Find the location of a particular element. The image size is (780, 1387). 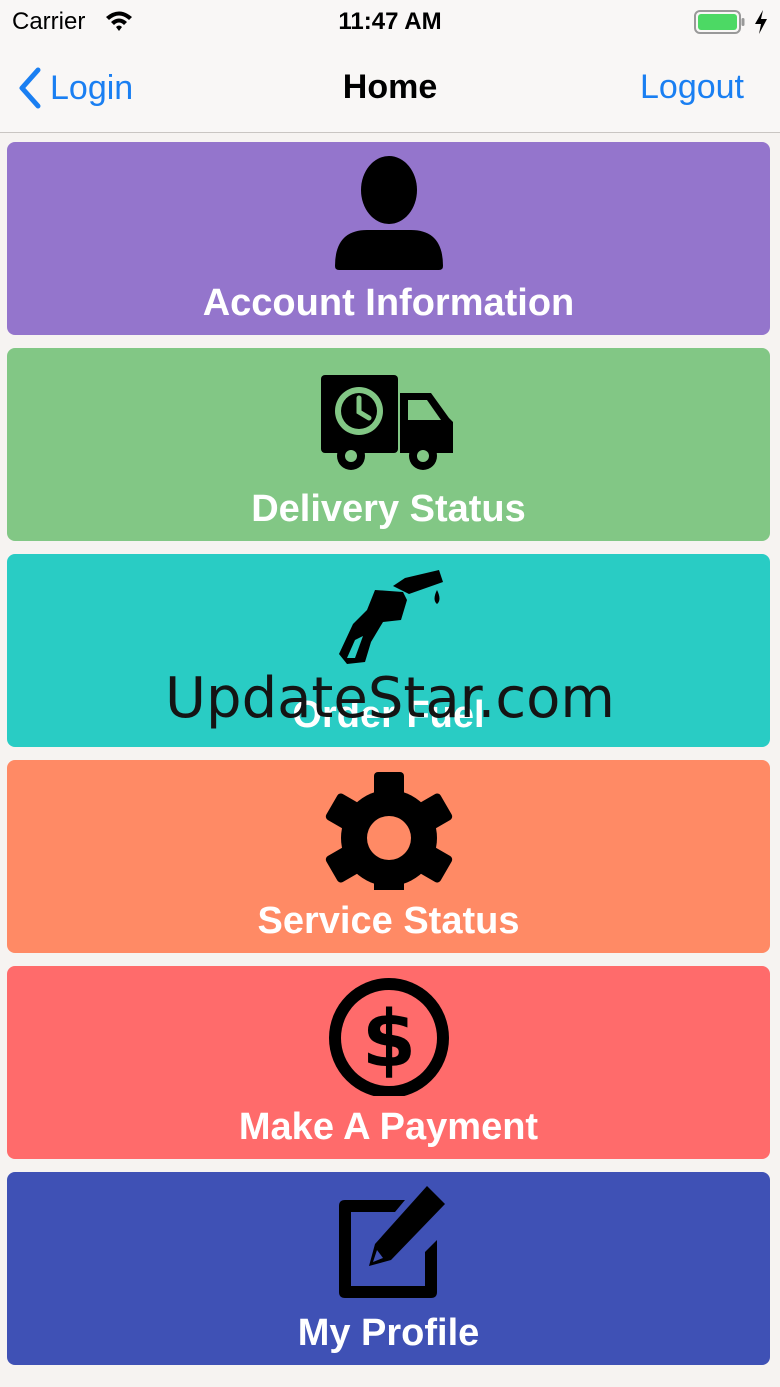

my-profile-tile: My Profile is located at coordinates (388, 1268).